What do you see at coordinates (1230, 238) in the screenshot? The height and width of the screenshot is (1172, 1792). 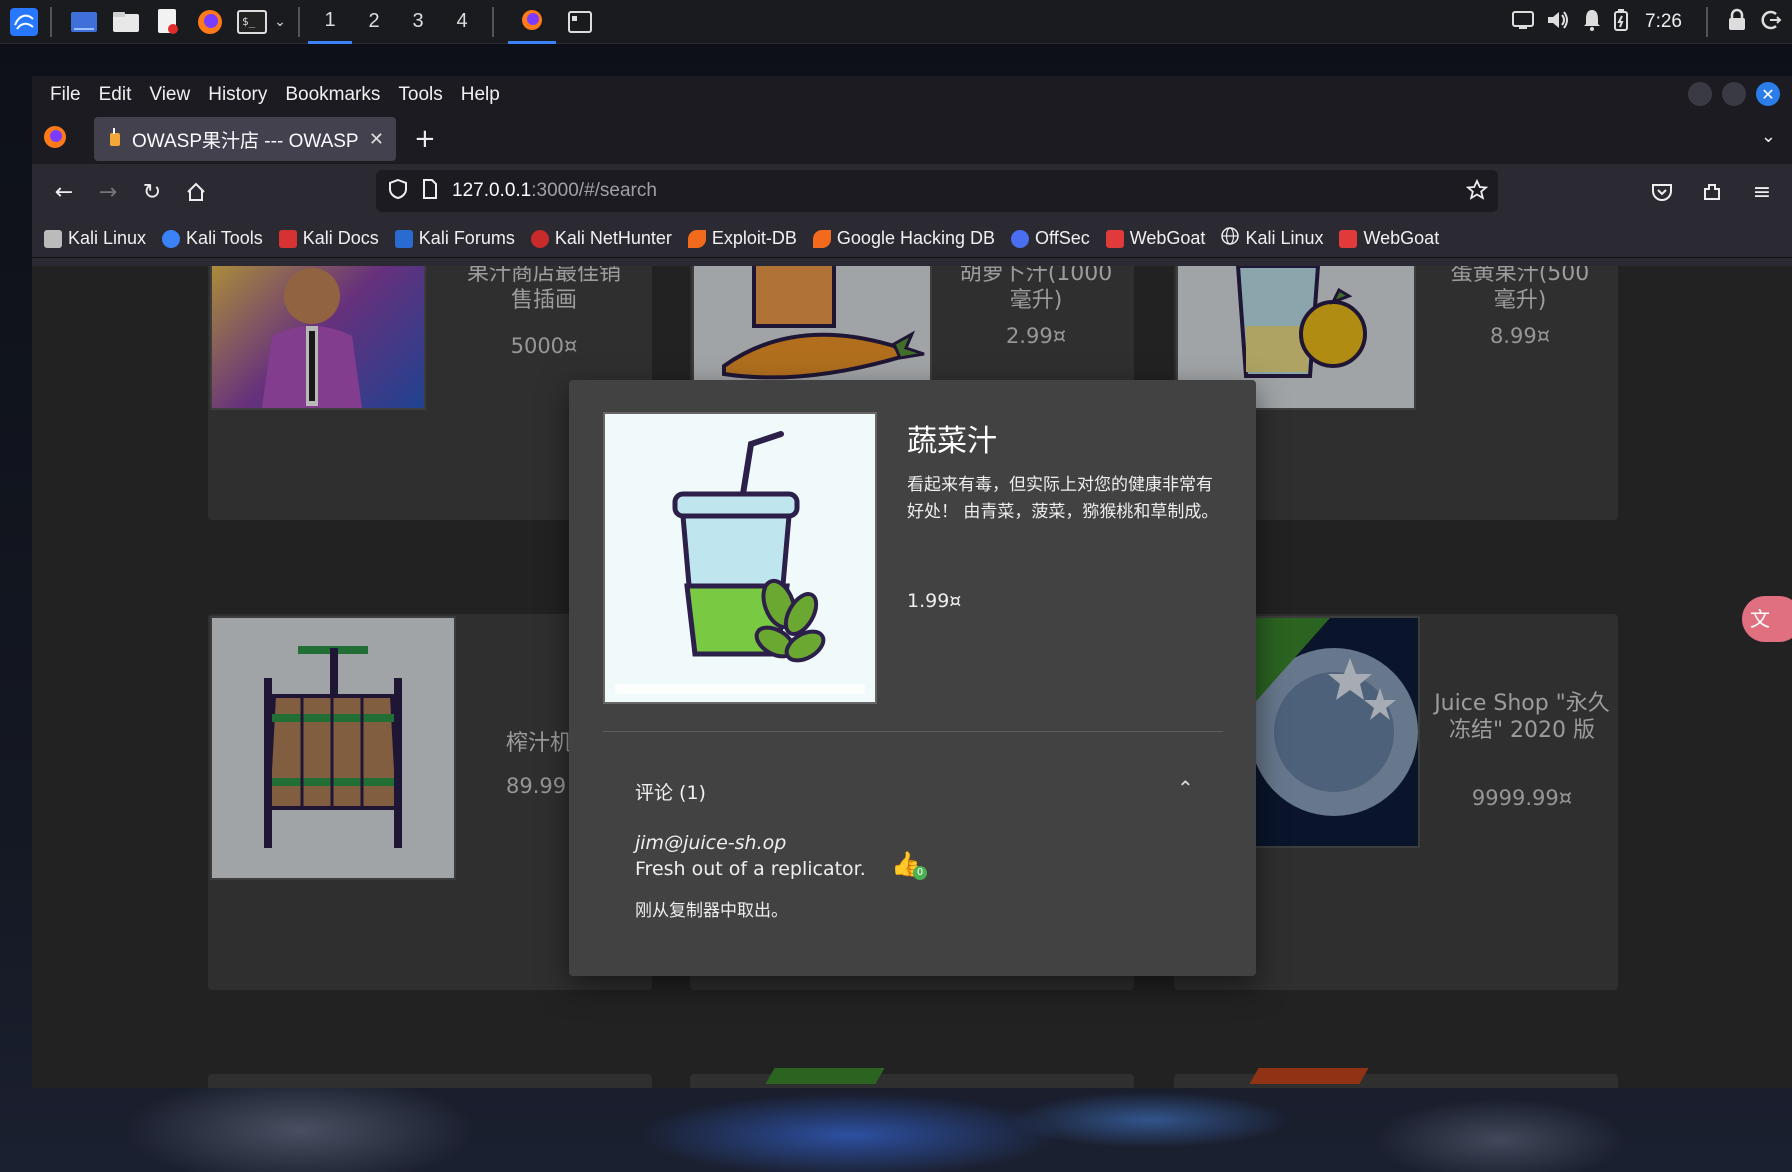 I see `globe-icon` at bounding box center [1230, 238].